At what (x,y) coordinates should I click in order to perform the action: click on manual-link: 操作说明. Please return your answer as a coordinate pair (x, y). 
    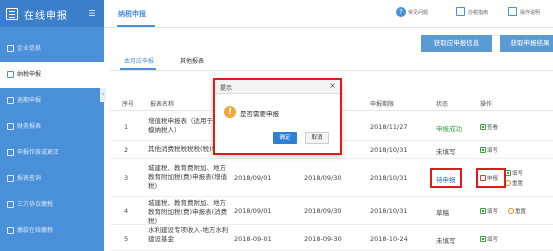
    Looking at the image, I should click on (530, 13).